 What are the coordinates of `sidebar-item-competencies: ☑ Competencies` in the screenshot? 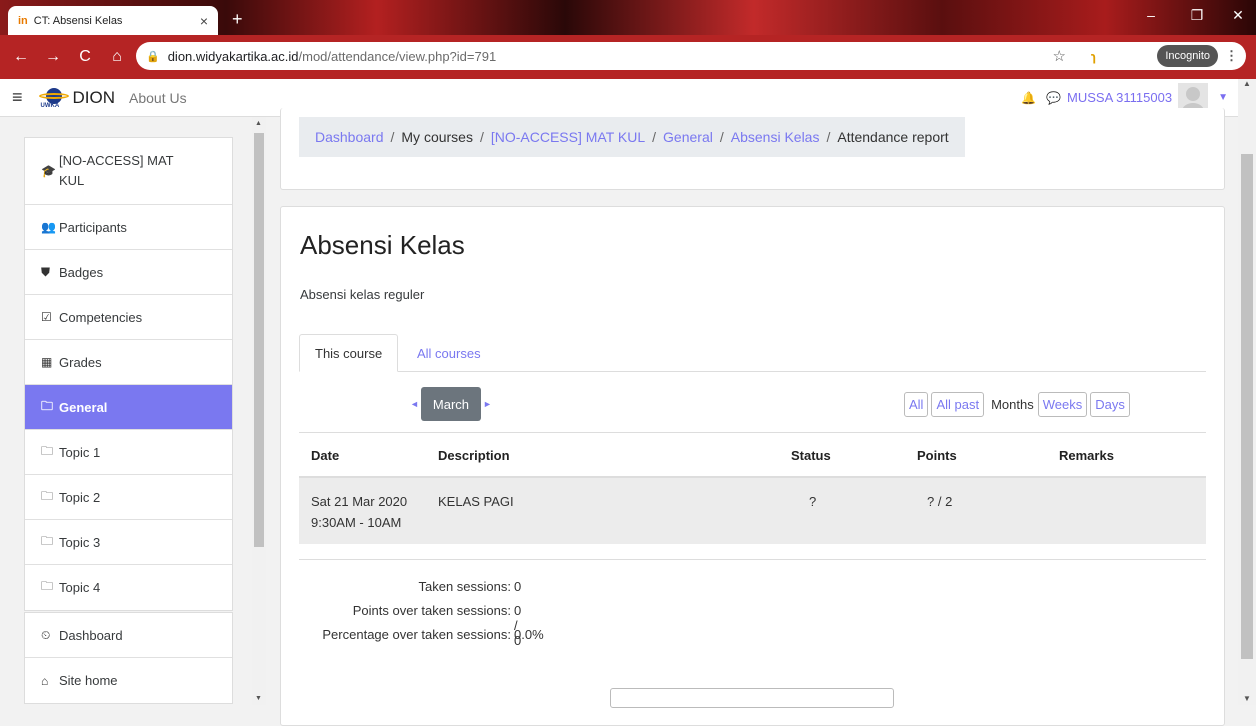 It's located at (128, 317).